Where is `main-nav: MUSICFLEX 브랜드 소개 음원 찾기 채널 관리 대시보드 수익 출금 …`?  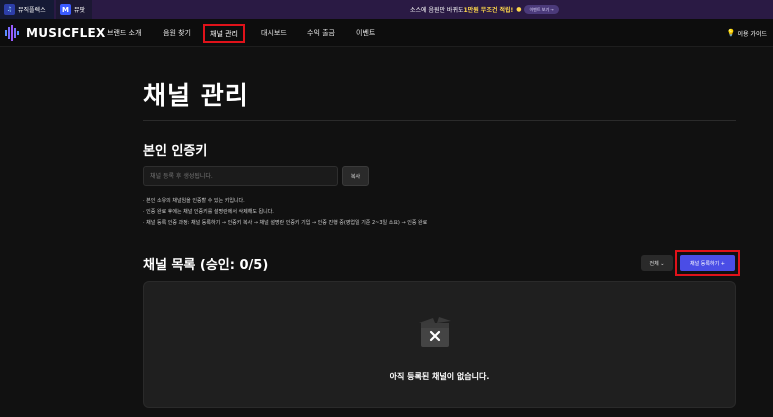
main-nav: MUSICFLEX 브랜드 소개 음원 찾기 채널 관리 대시보드 수익 출금 … is located at coordinates (386, 33).